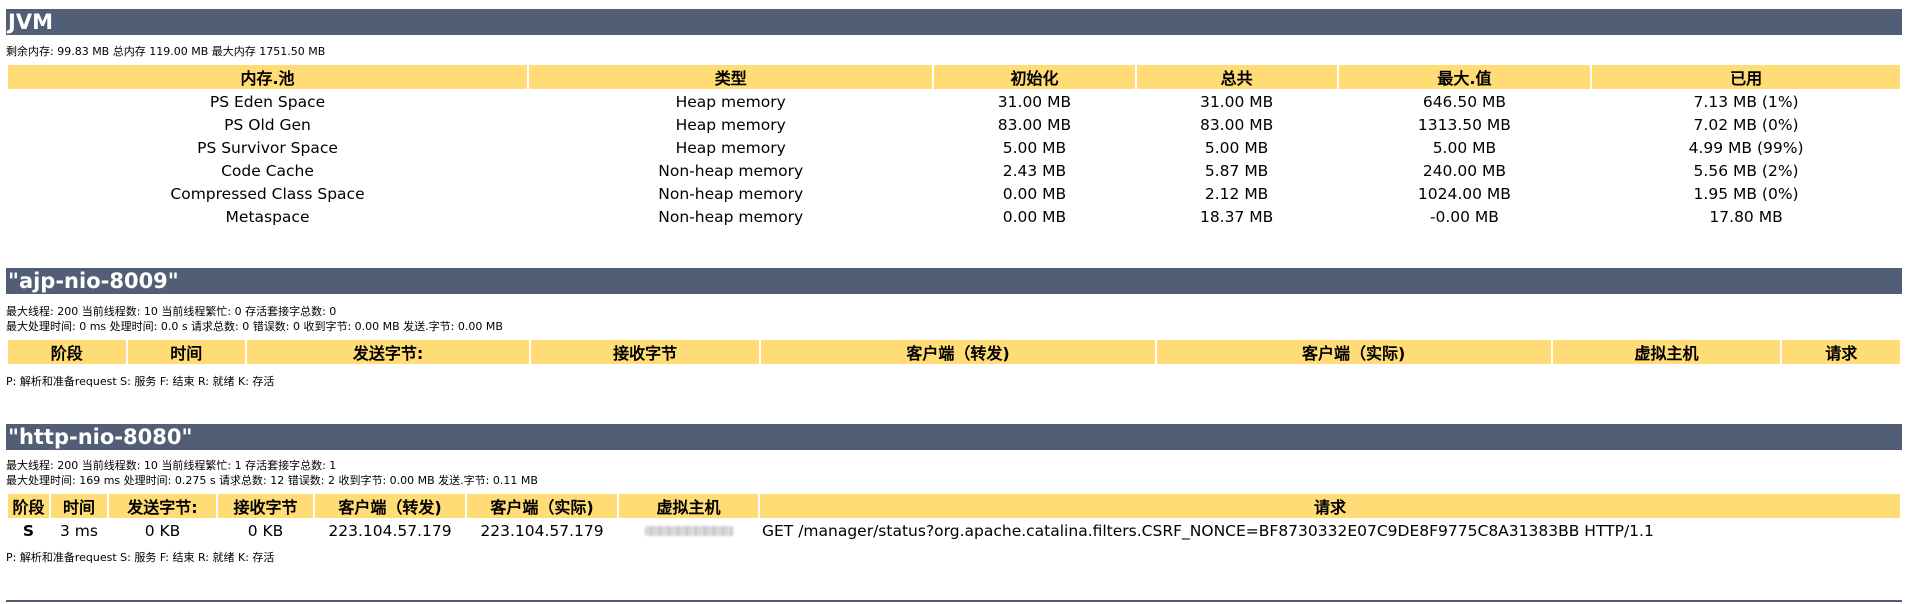 This screenshot has width=1906, height=604. Describe the element at coordinates (1464, 216) in the screenshot. I see `pool-max: -0.00 MB` at that location.